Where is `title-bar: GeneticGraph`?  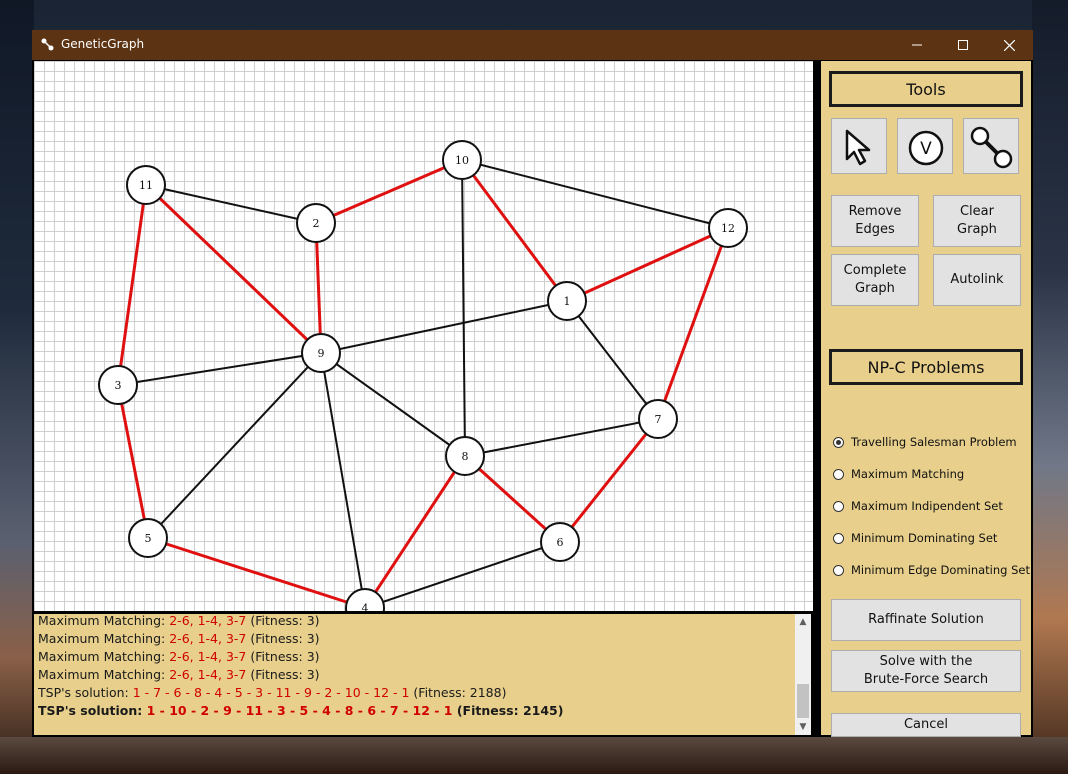 title-bar: GeneticGraph is located at coordinates (532, 45).